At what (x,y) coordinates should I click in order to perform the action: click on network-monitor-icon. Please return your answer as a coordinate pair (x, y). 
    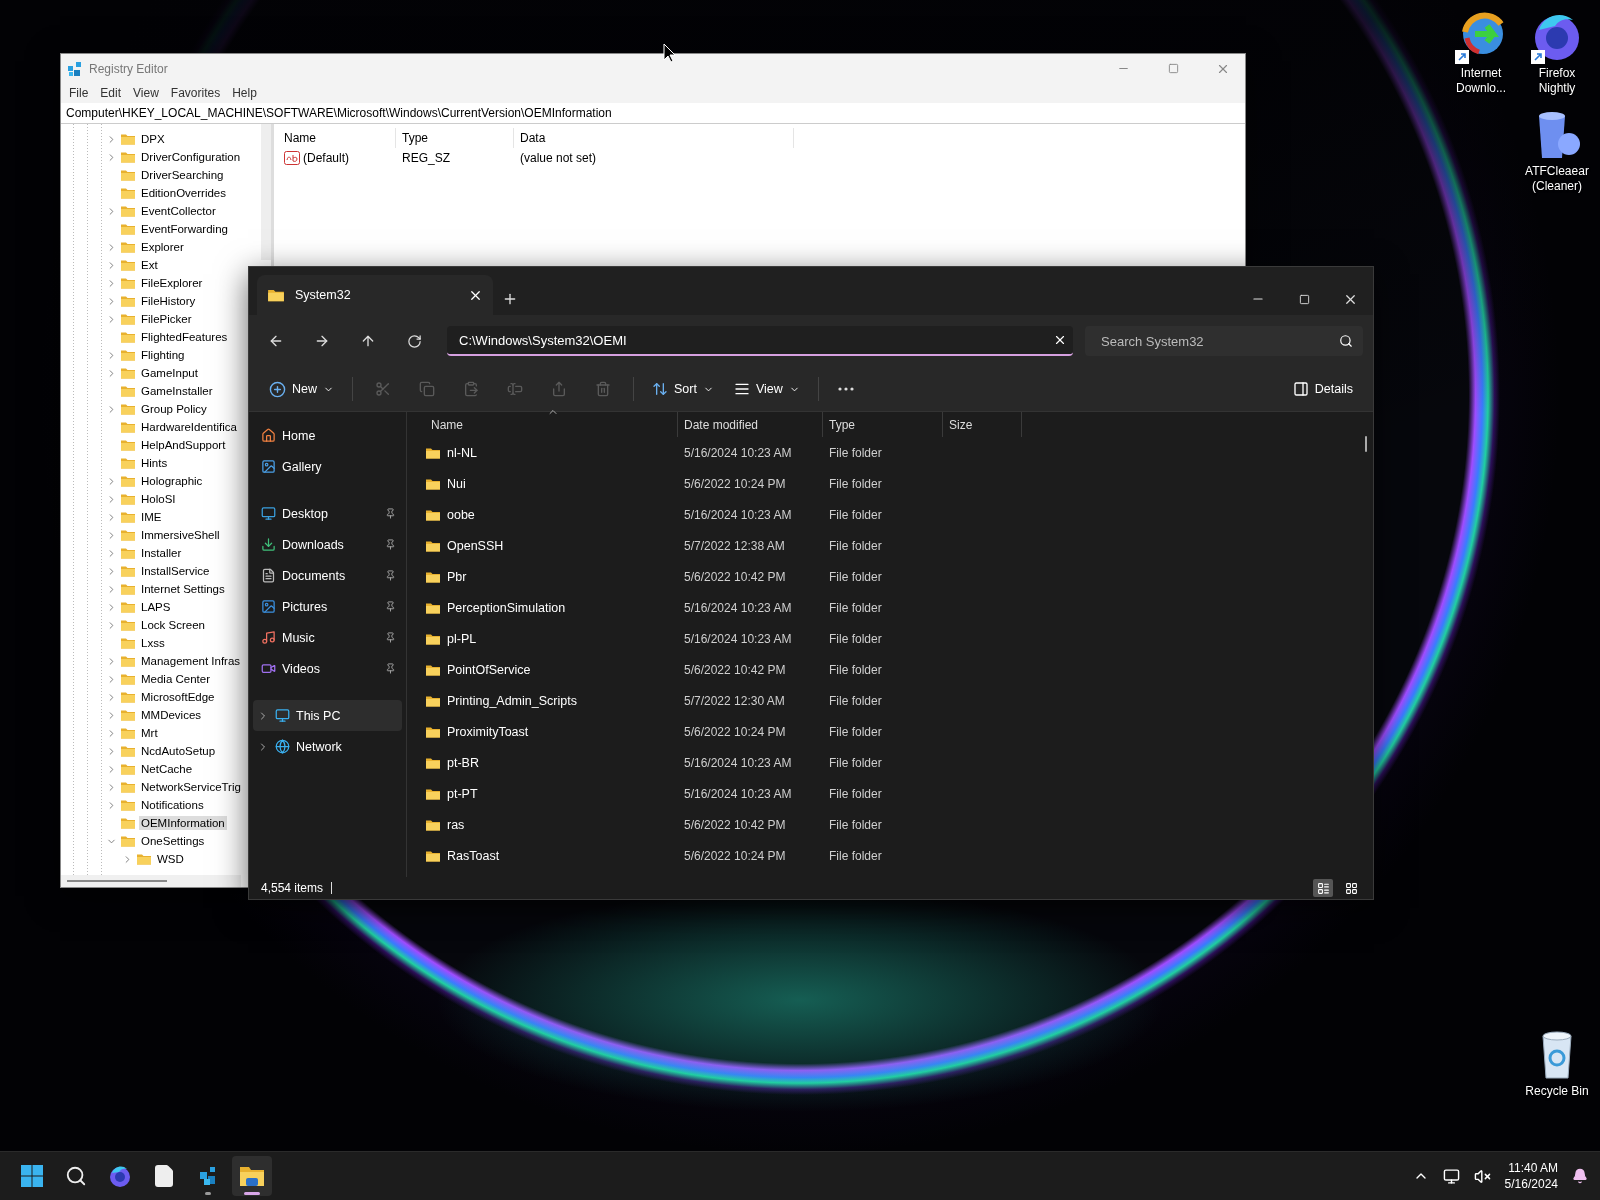
    Looking at the image, I should click on (1451, 1176).